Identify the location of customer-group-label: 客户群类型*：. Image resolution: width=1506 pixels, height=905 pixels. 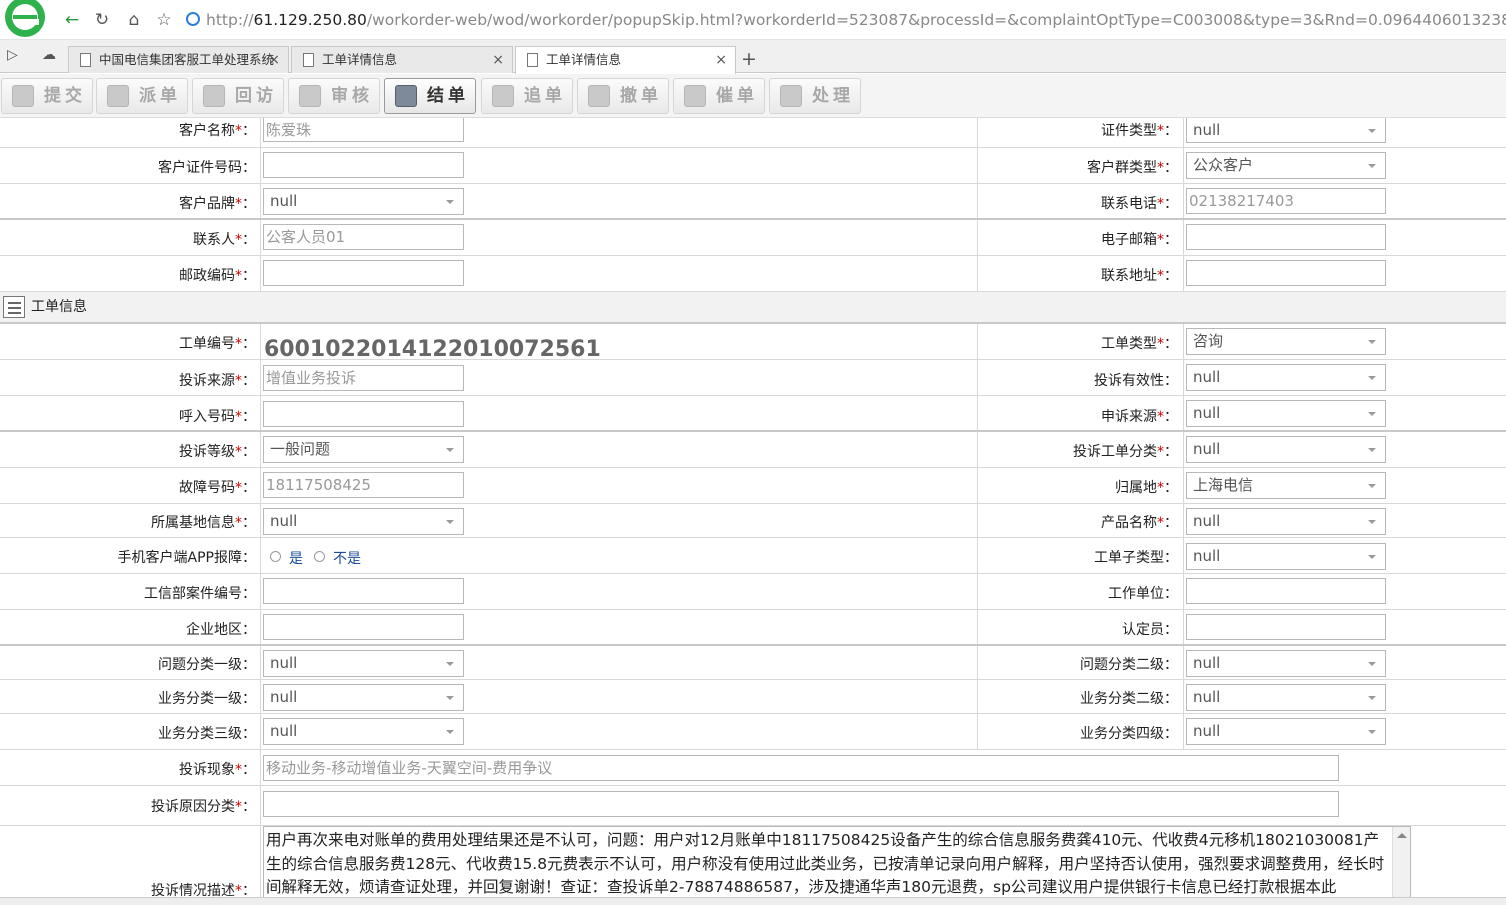
(1132, 168).